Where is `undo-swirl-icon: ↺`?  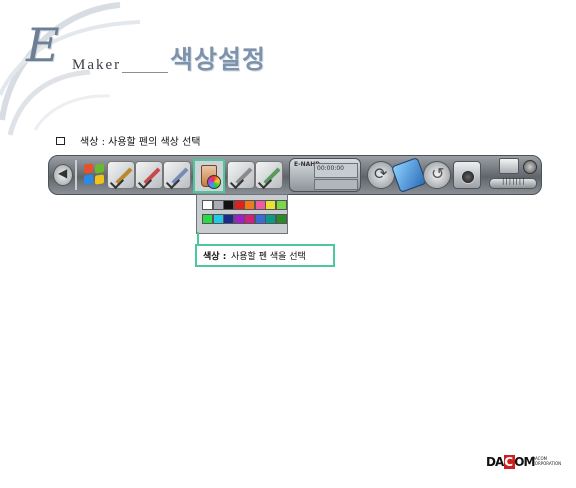 undo-swirl-icon: ↺ is located at coordinates (437, 175).